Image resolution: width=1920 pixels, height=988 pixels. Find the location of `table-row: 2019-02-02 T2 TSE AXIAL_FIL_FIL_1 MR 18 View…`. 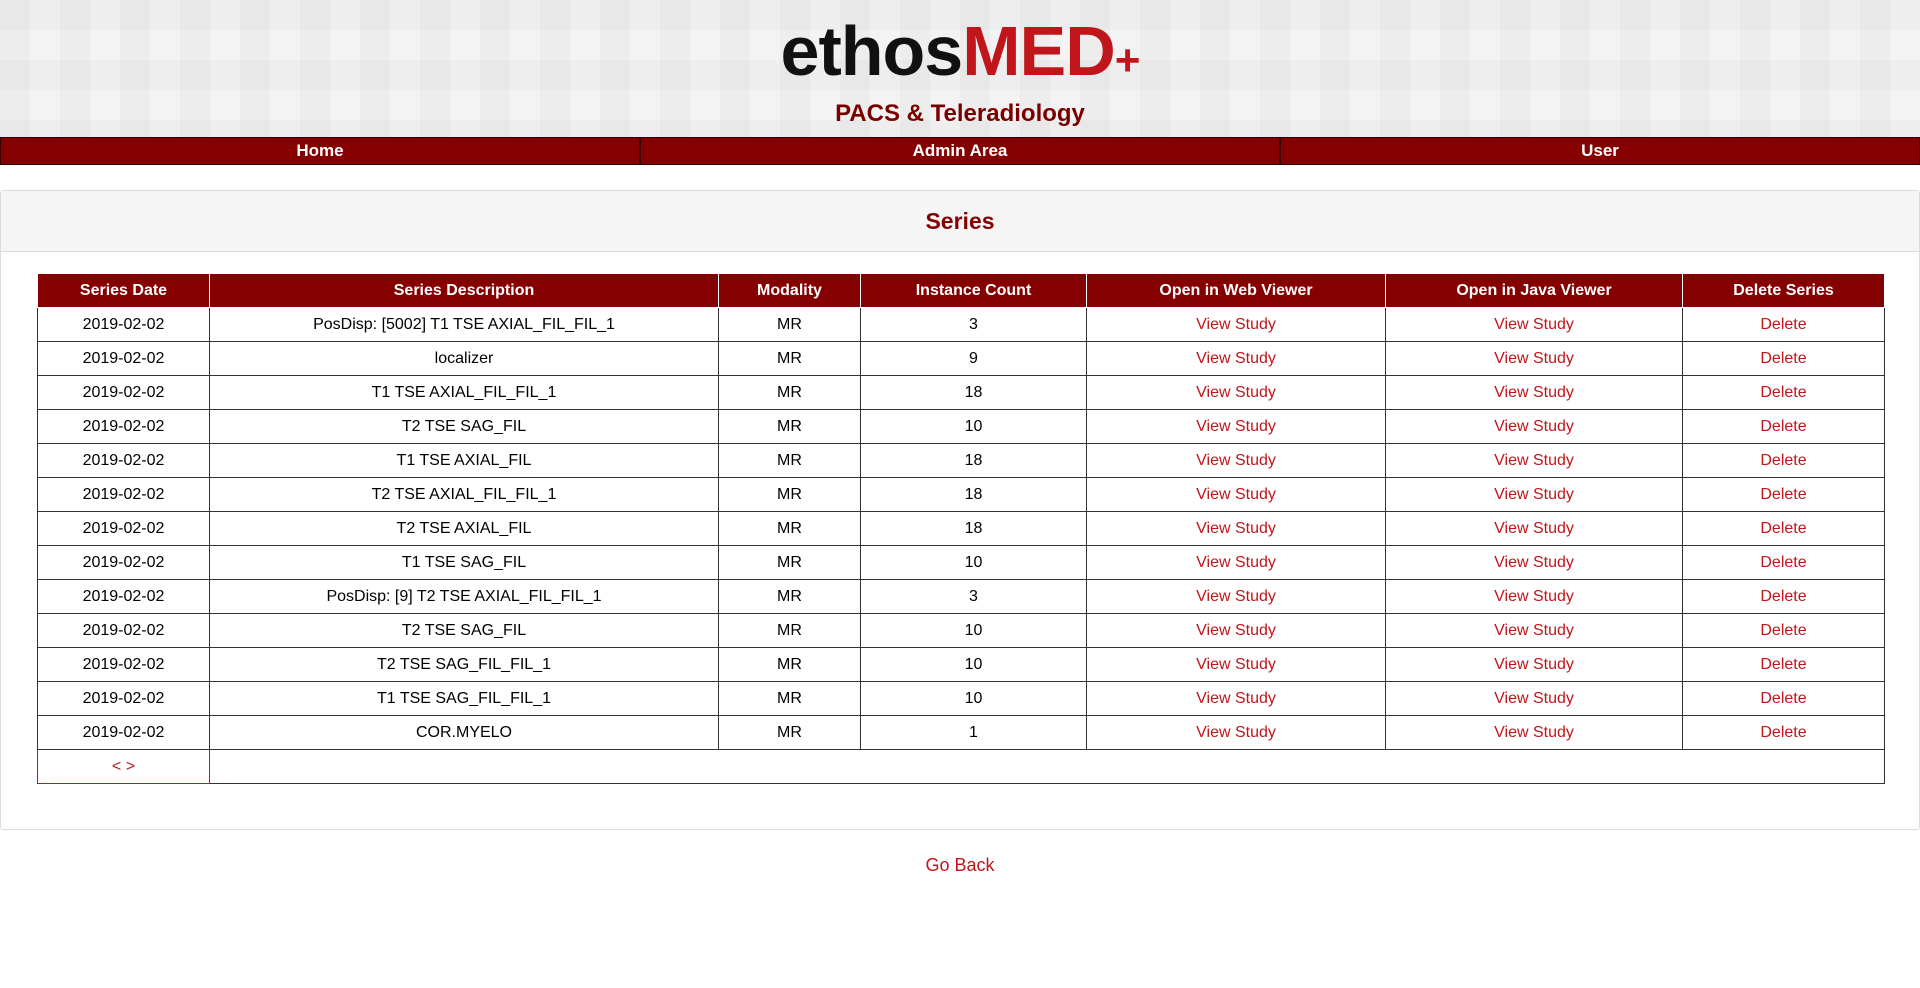

table-row: 2019-02-02 T2 TSE AXIAL_FIL_FIL_1 MR 18 View… is located at coordinates (961, 494).